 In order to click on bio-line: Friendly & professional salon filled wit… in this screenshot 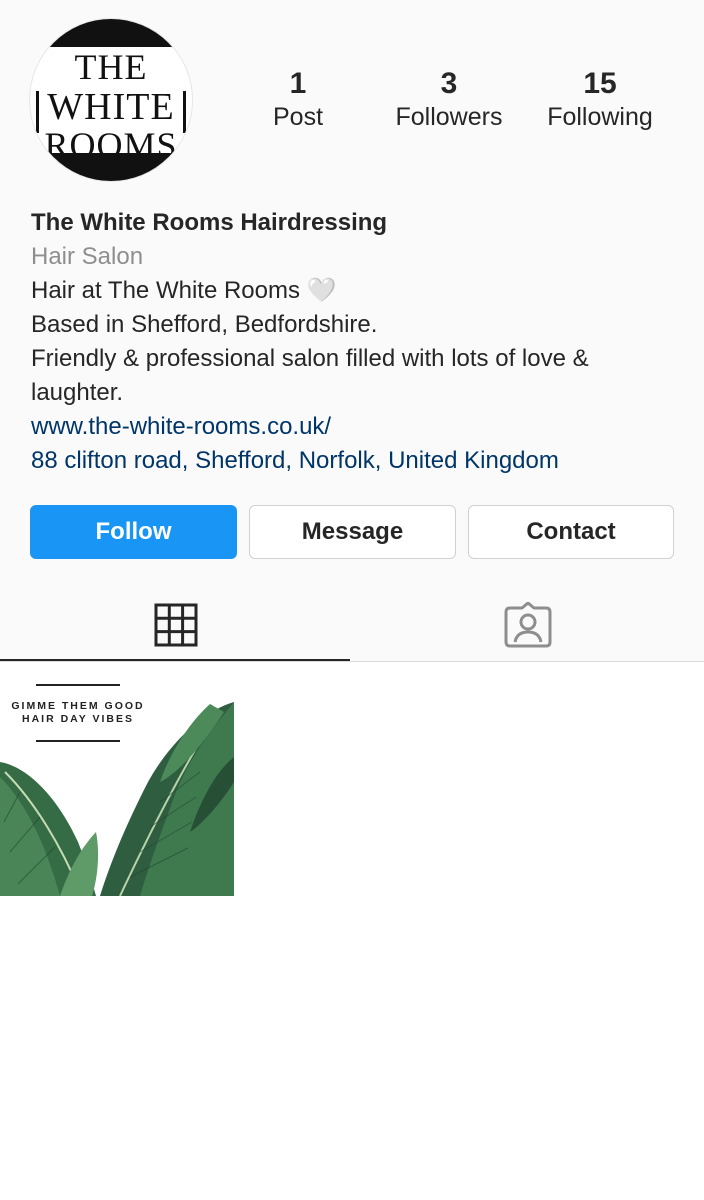, I will do `click(310, 375)`.